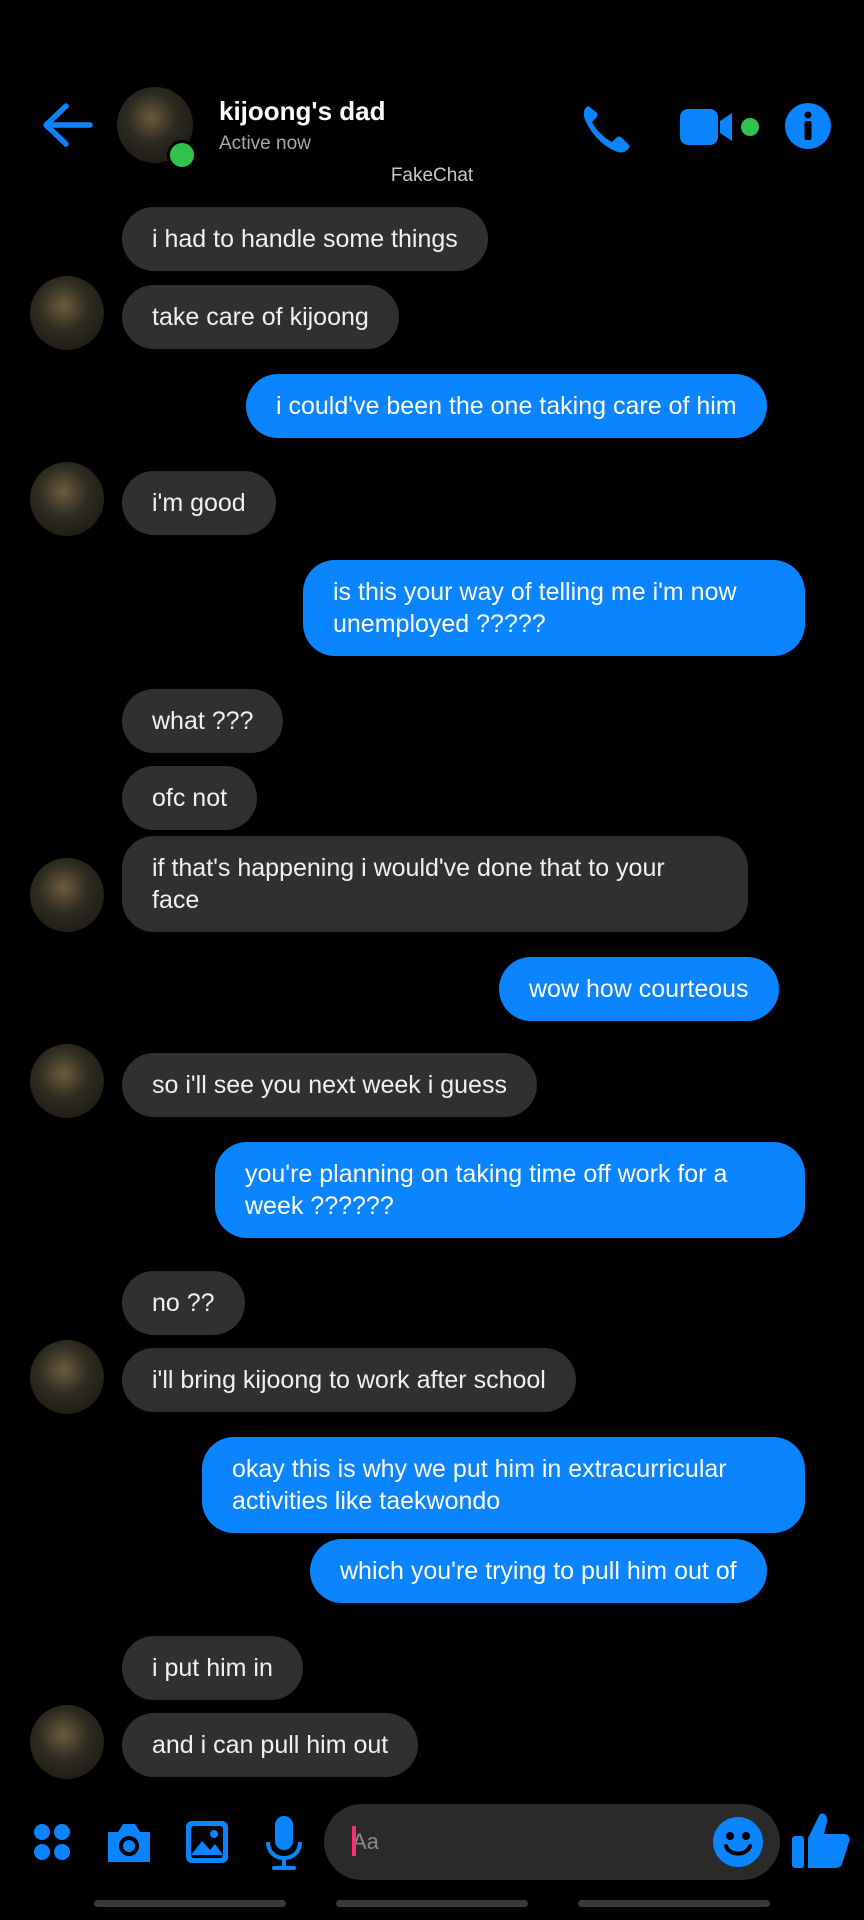 This screenshot has height=1920, width=864. What do you see at coordinates (260, 317) in the screenshot?
I see `message-received: take care of kijoong` at bounding box center [260, 317].